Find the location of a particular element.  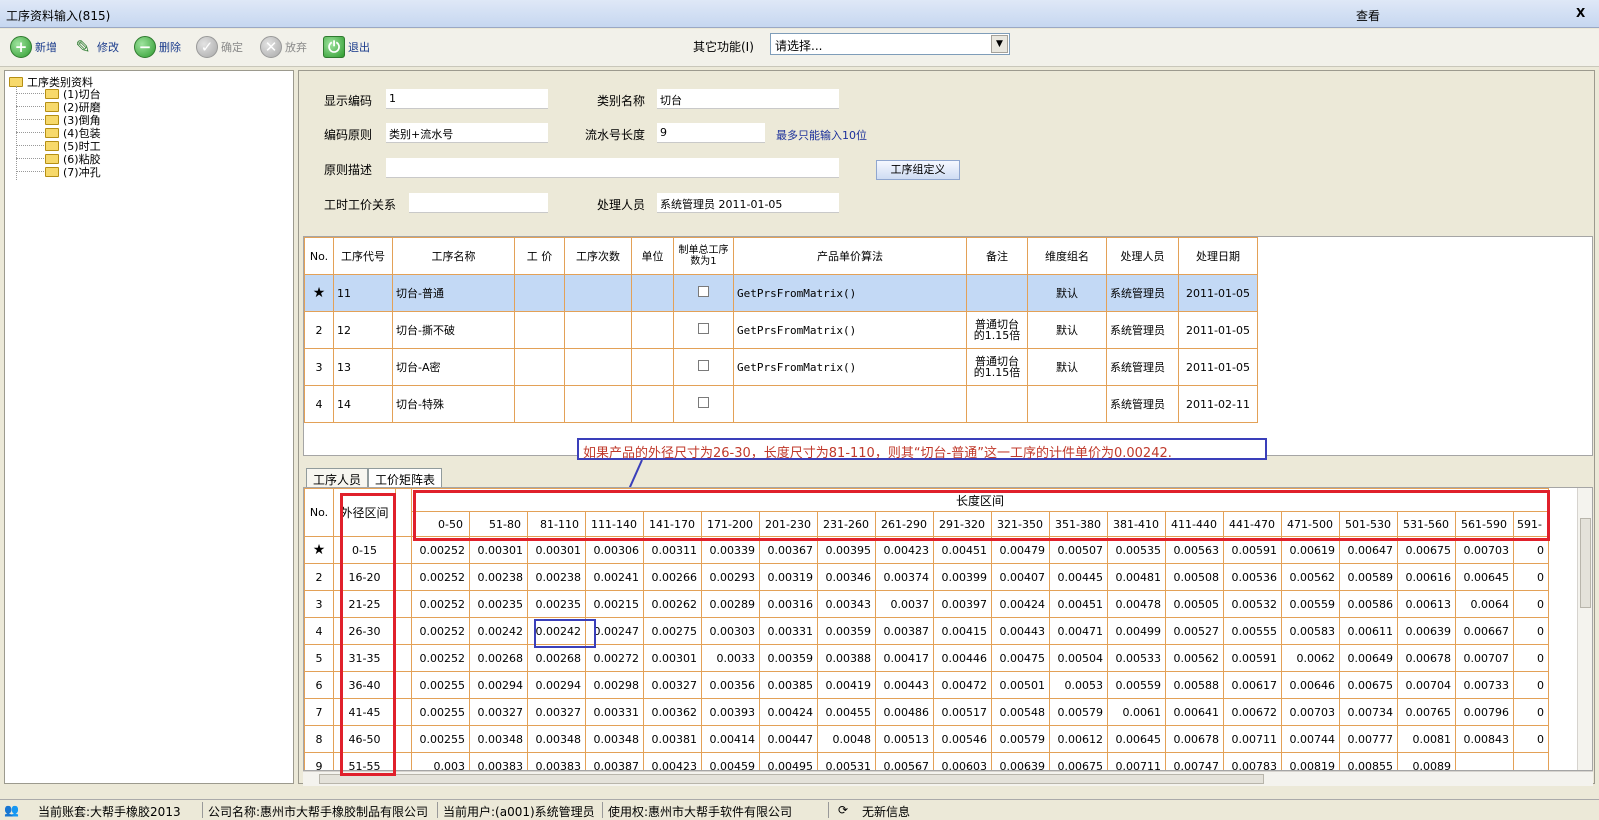

delete-button: − 删除 is located at coordinates (157, 47).